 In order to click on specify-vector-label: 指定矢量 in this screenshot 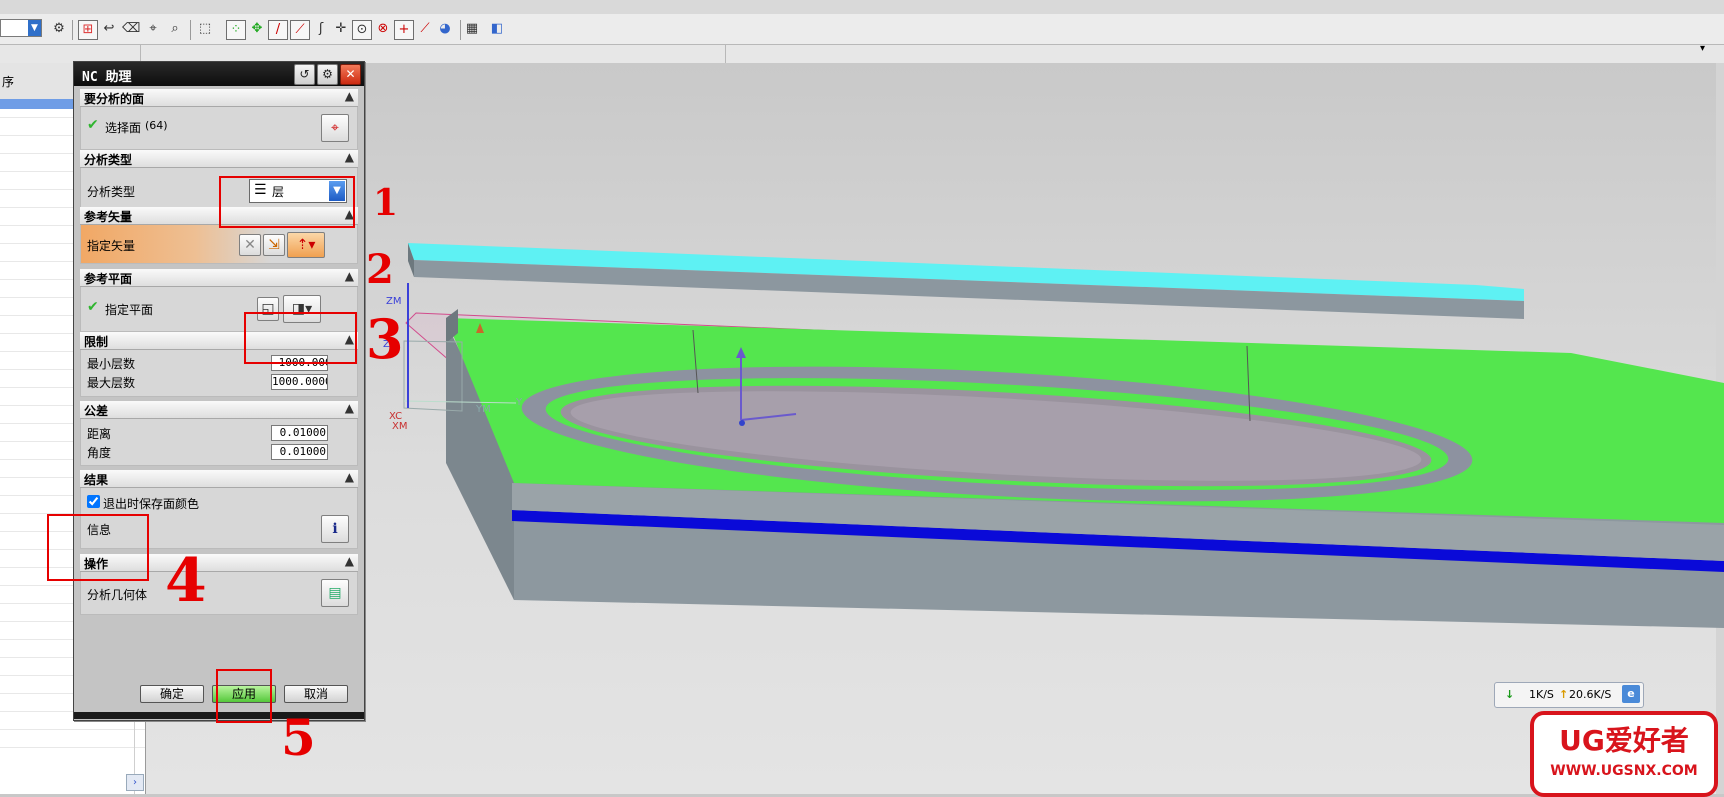, I will do `click(111, 246)`.